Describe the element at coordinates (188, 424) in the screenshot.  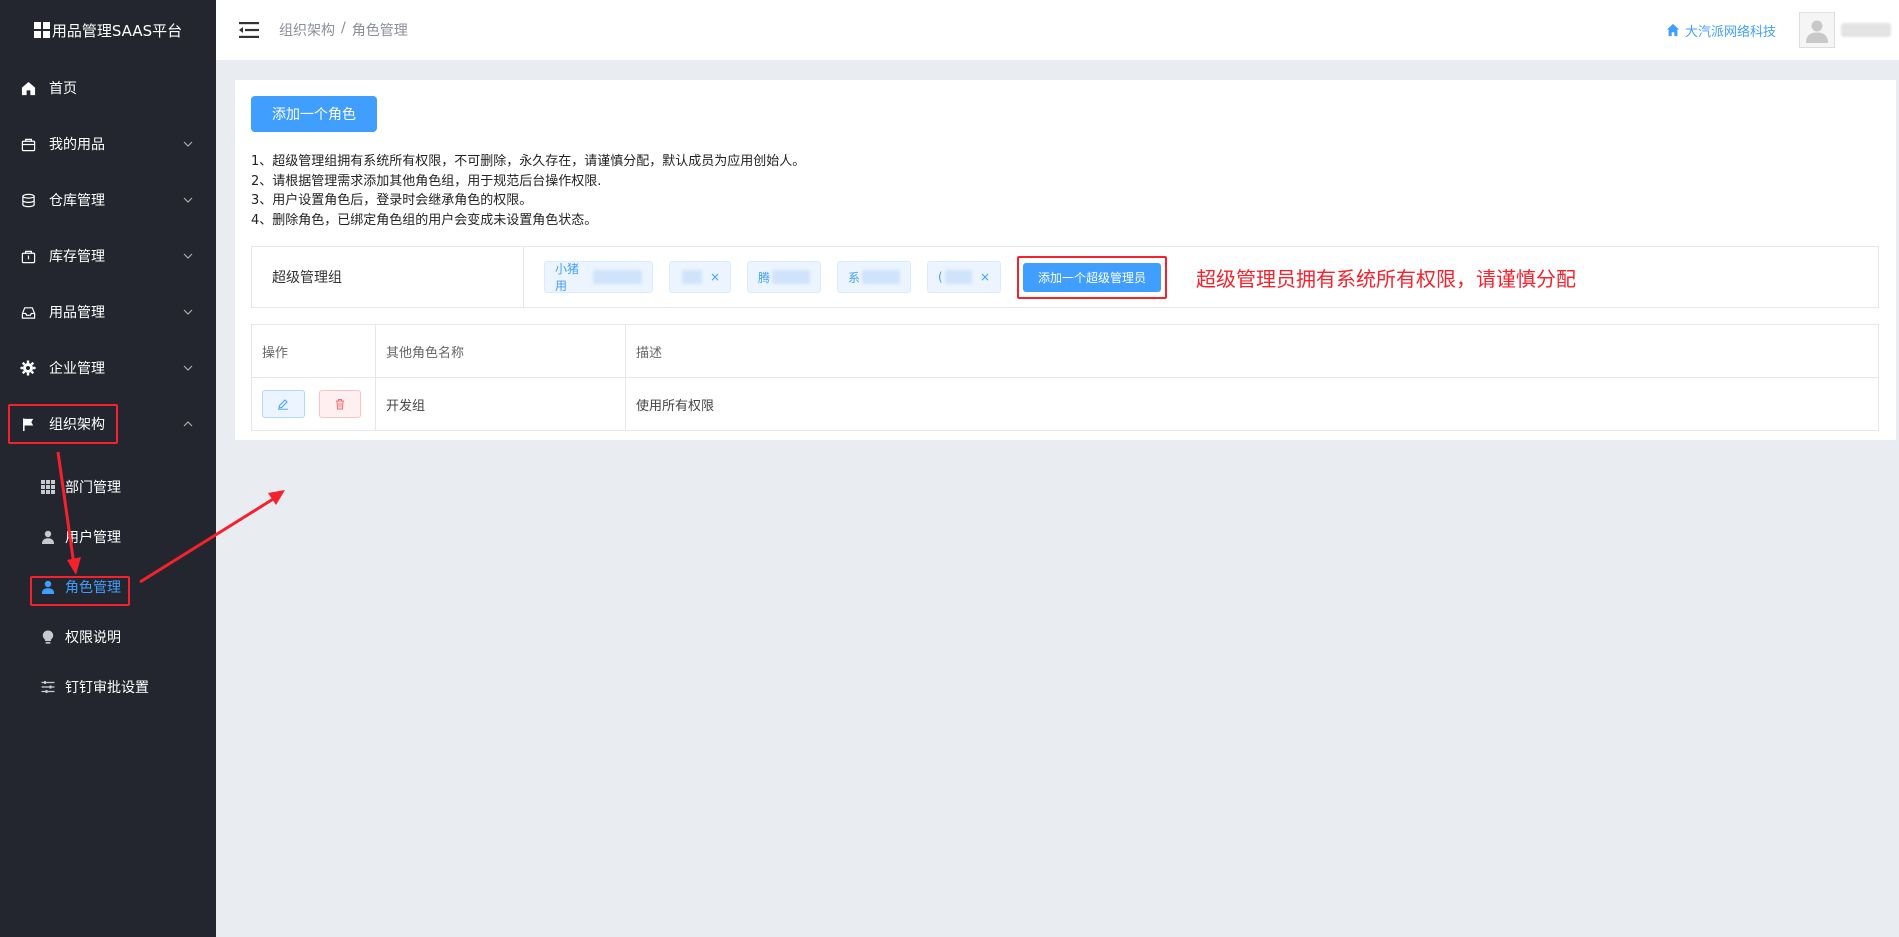
I see `chevron-up-icon` at that location.